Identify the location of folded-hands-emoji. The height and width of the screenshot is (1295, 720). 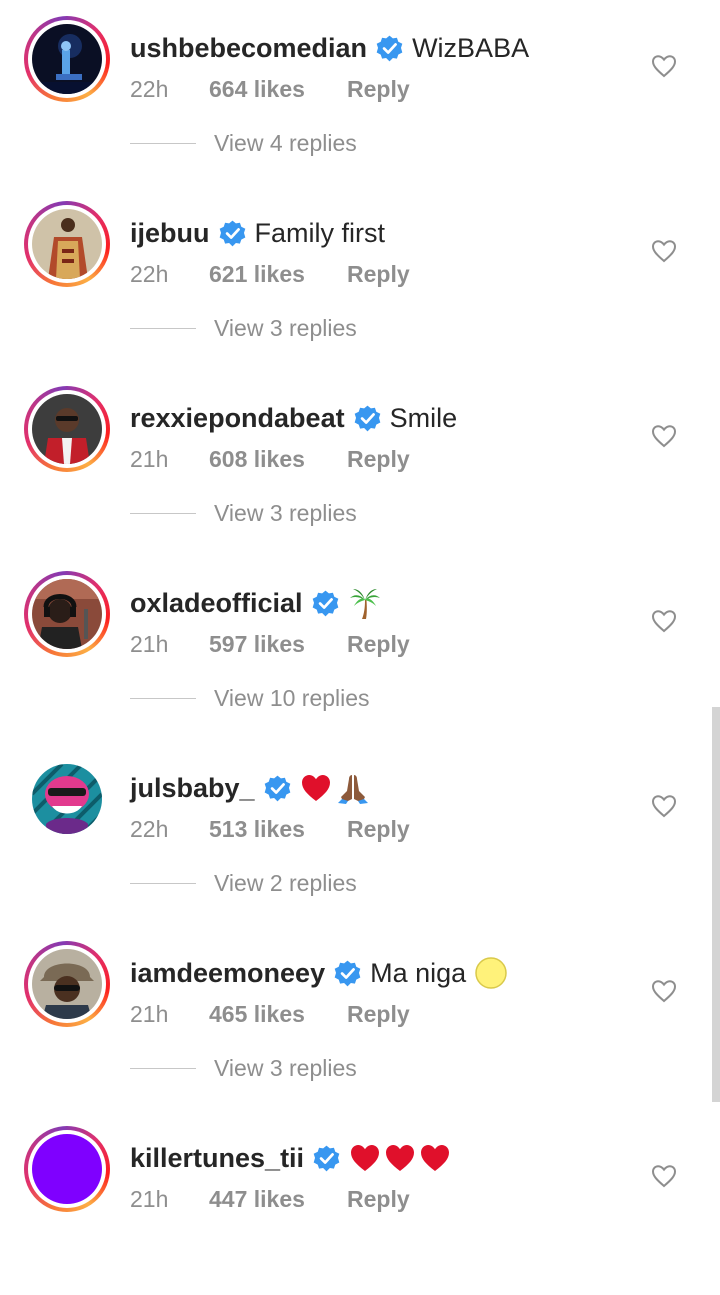
(352, 789).